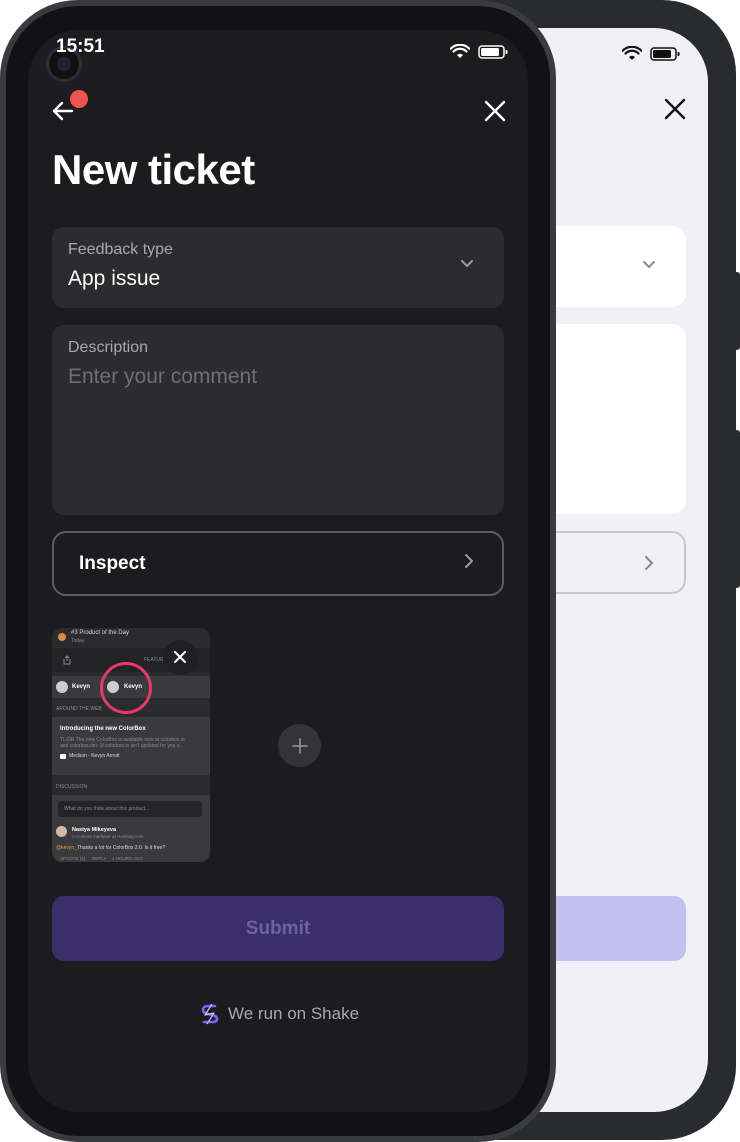  I want to click on volume-button, so click(737, 311).